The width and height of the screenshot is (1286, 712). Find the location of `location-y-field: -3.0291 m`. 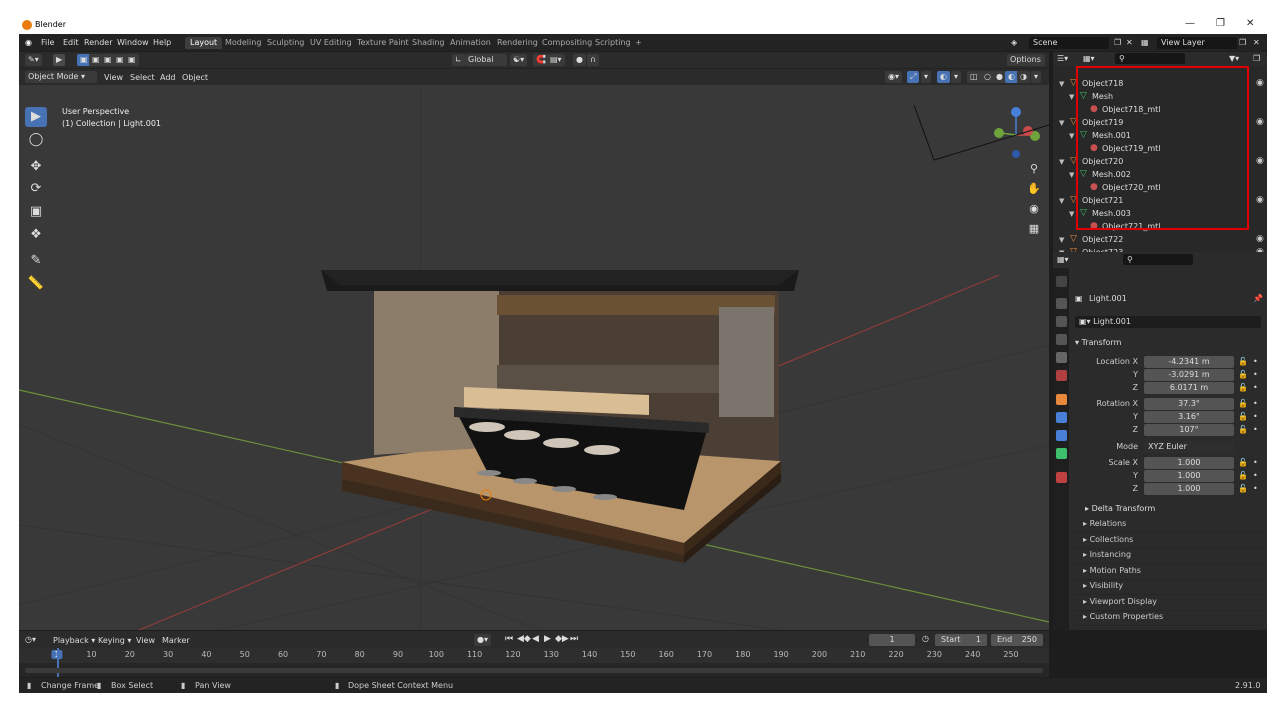

location-y-field: -3.0291 m is located at coordinates (1189, 375).